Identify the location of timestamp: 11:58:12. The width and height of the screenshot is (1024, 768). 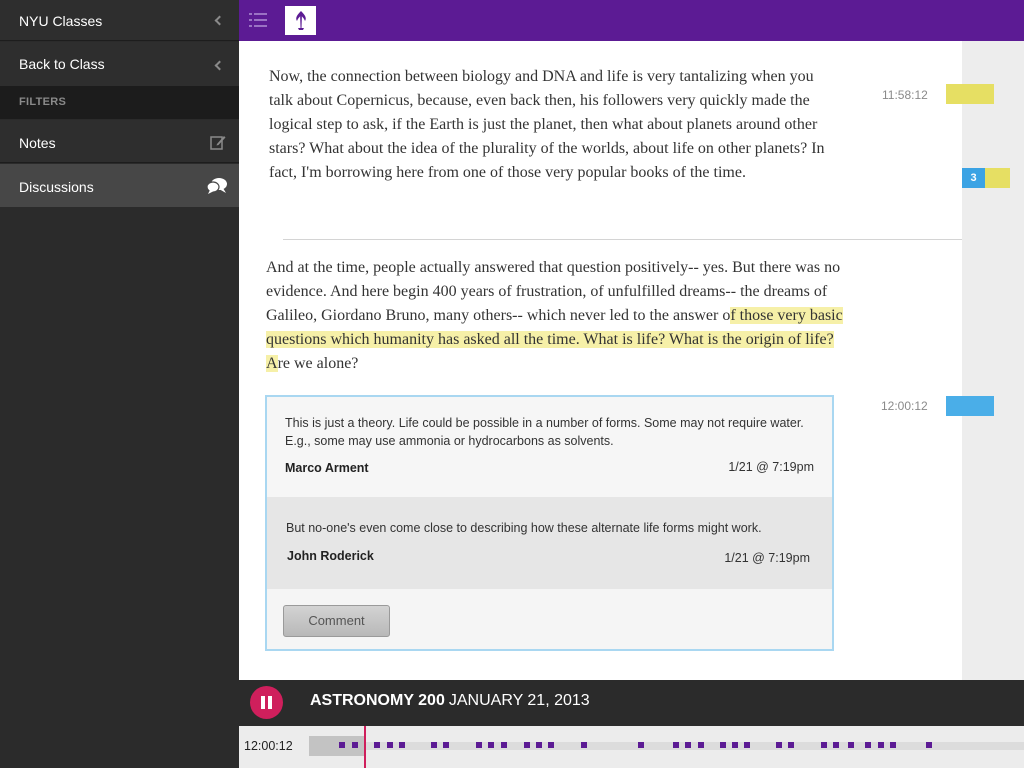
(905, 95).